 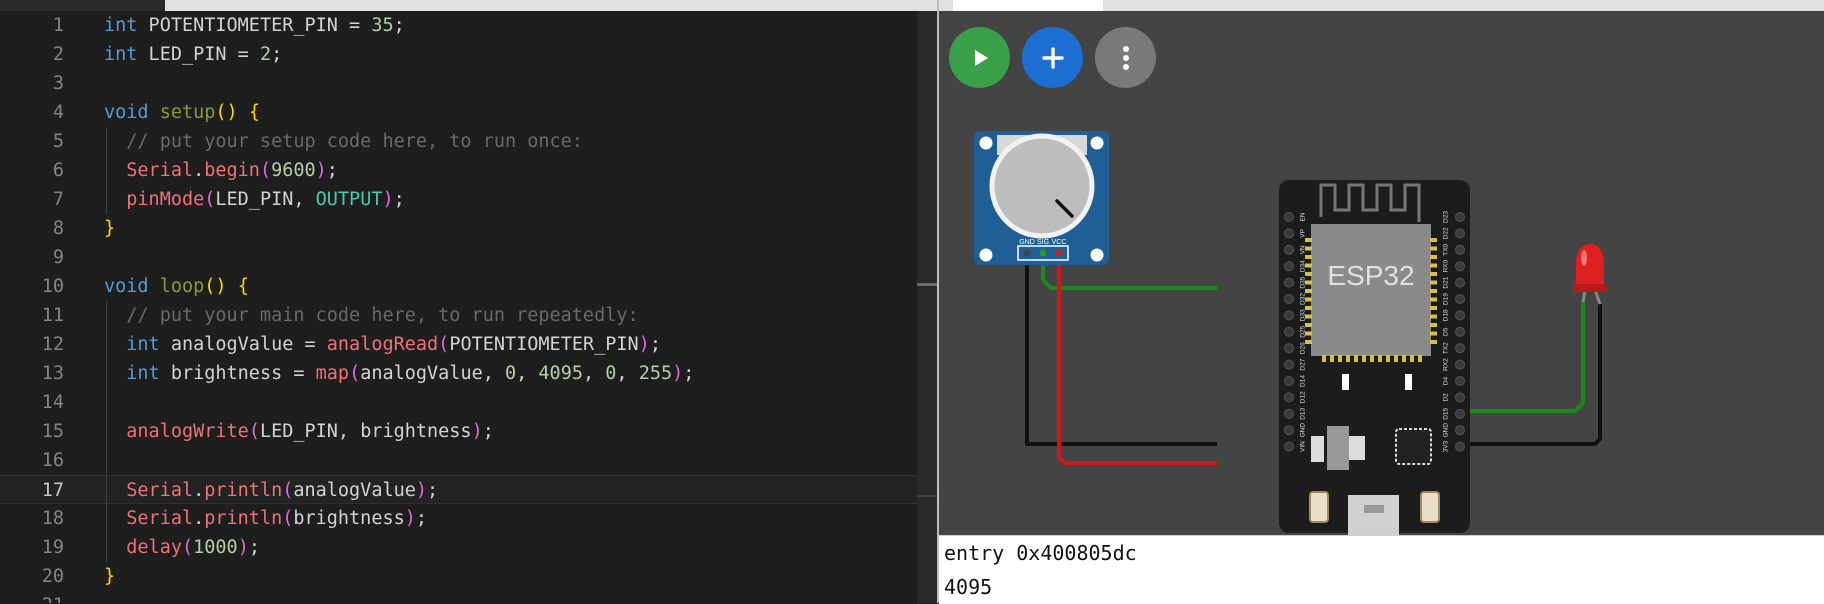 I want to click on line-number: 19, so click(x=52, y=547).